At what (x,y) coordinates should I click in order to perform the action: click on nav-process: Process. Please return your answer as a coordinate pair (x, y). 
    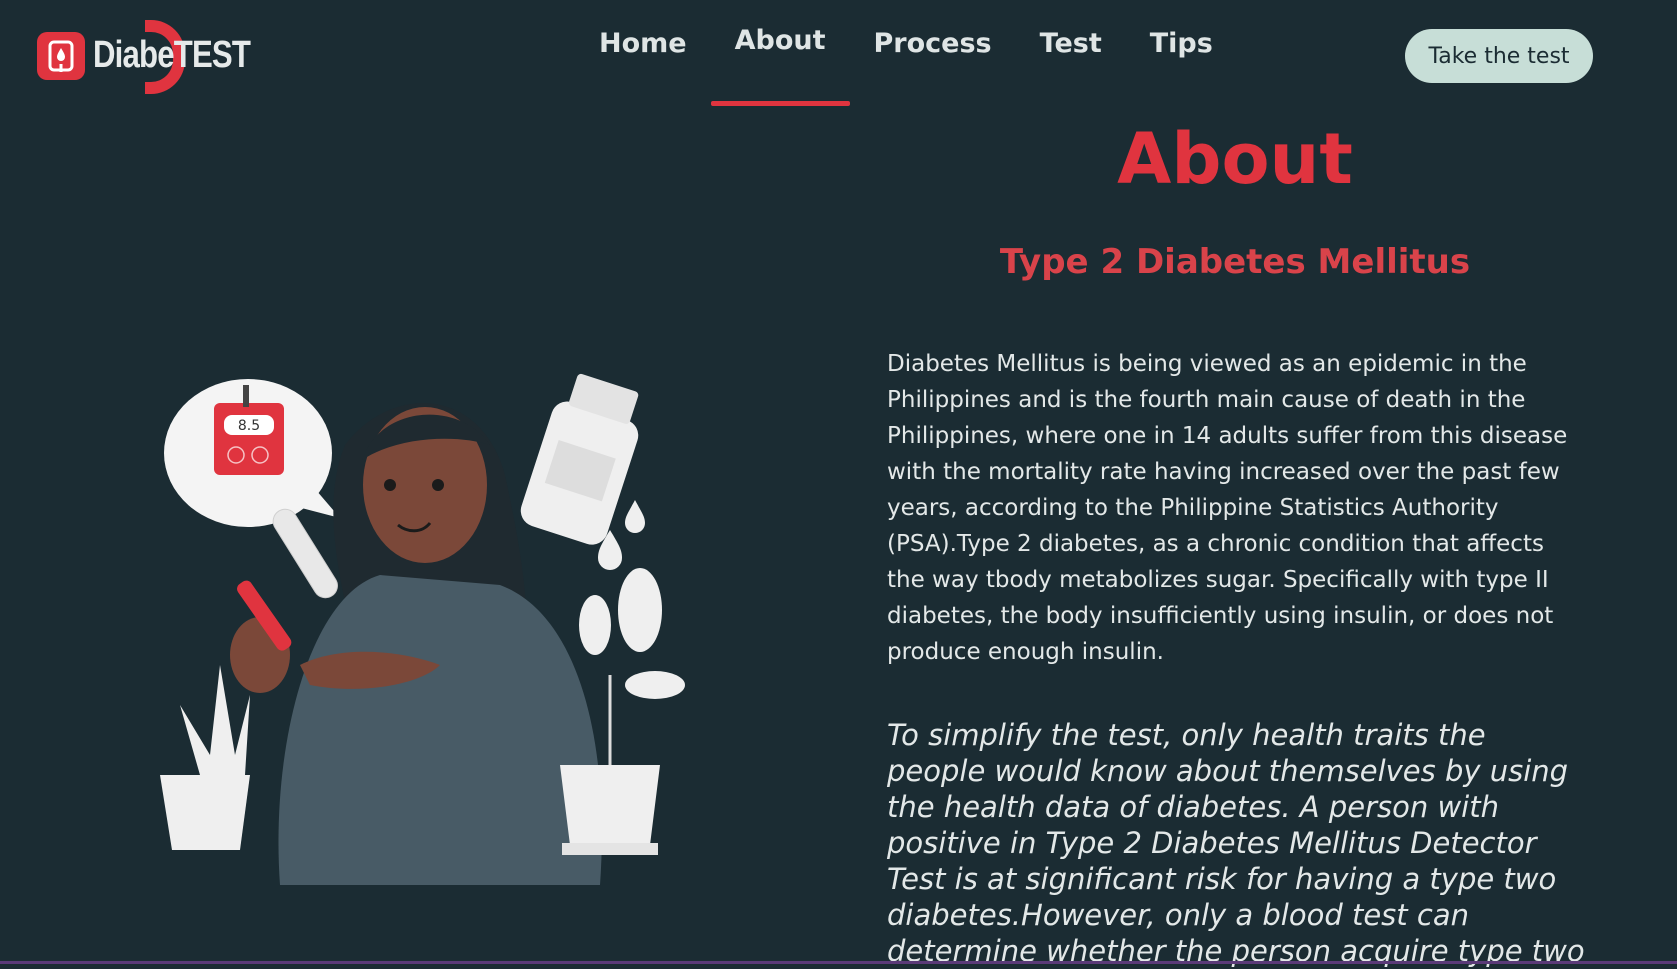
    Looking at the image, I should click on (933, 63).